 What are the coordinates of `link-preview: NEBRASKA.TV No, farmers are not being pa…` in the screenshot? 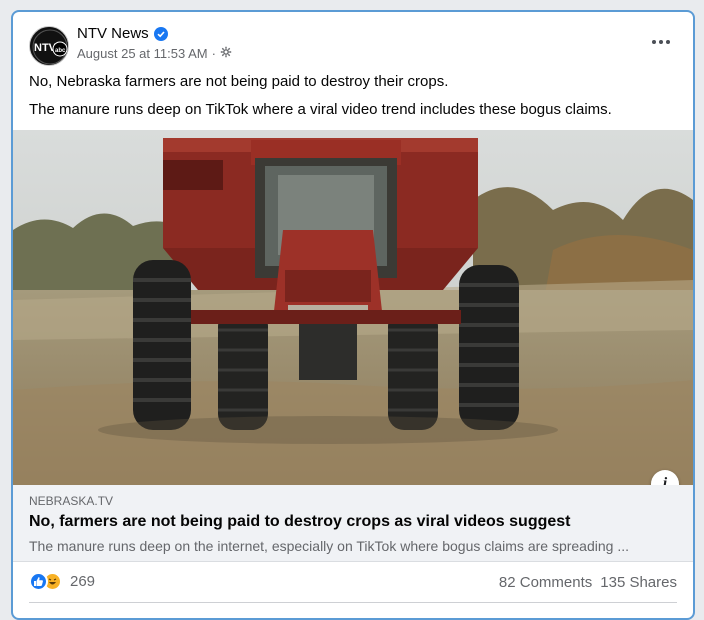 It's located at (353, 523).